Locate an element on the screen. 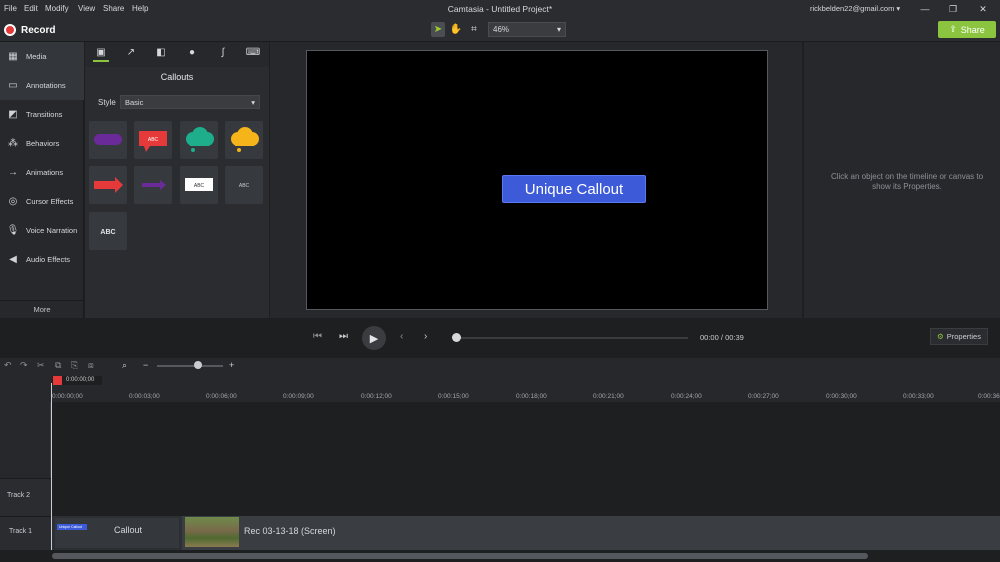  split-icon: ⧈ is located at coordinates (91, 365).